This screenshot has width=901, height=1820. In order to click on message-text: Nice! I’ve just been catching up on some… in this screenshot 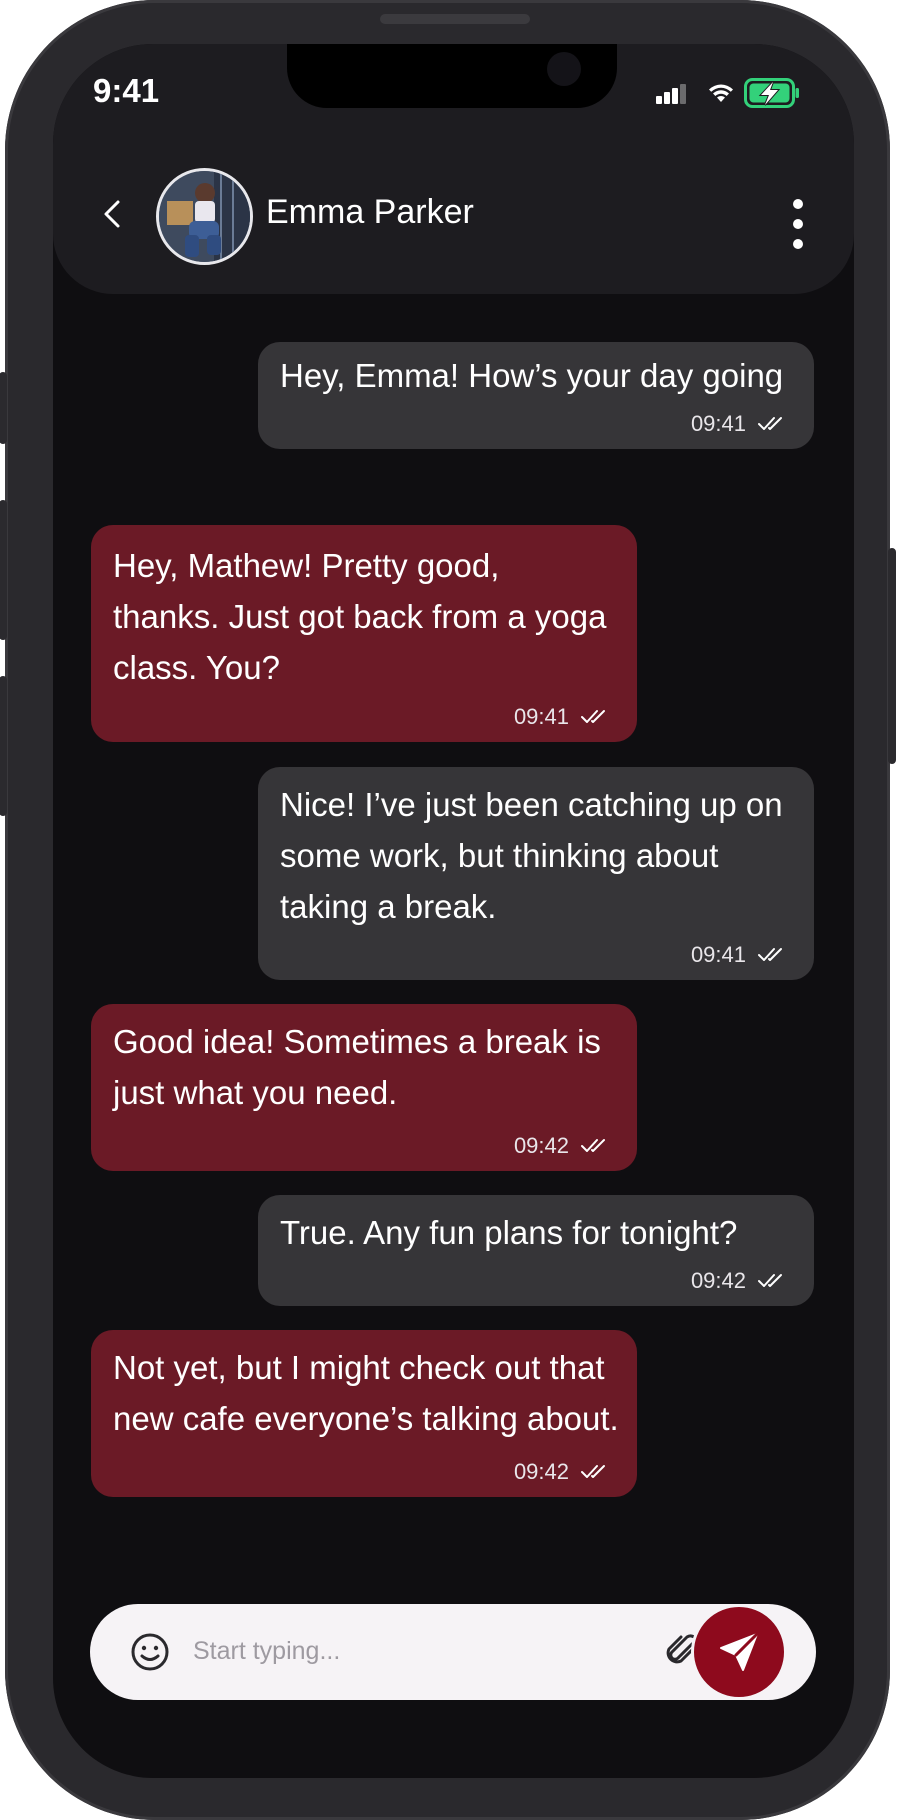, I will do `click(531, 855)`.